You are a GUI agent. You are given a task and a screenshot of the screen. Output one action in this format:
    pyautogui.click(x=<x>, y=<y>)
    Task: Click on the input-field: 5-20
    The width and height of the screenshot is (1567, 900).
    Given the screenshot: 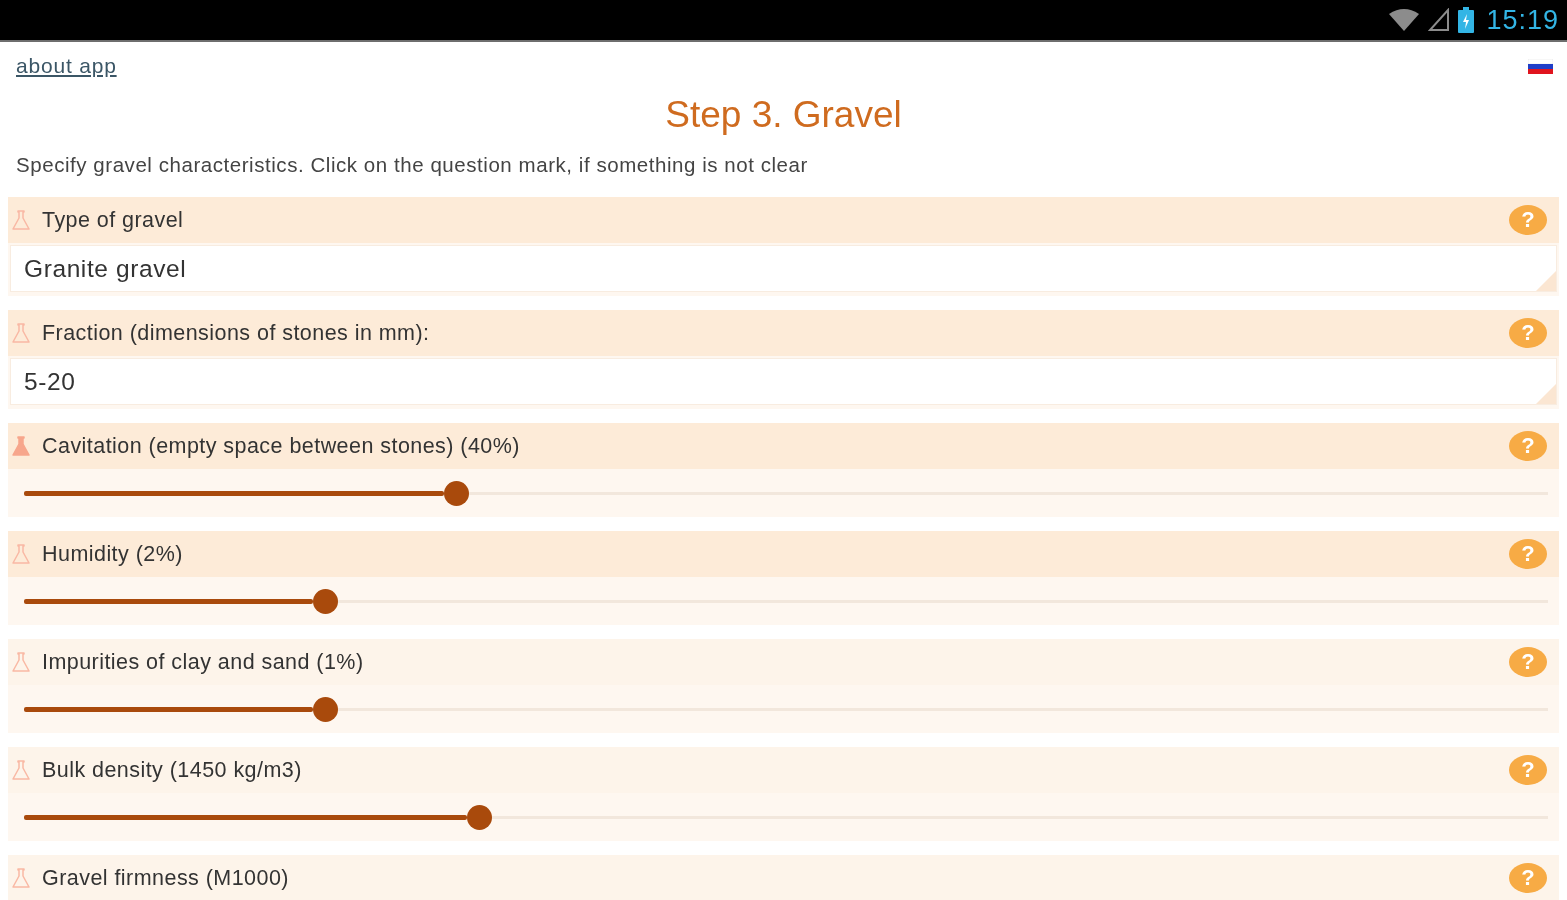 What is the action you would take?
    pyautogui.click(x=783, y=381)
    